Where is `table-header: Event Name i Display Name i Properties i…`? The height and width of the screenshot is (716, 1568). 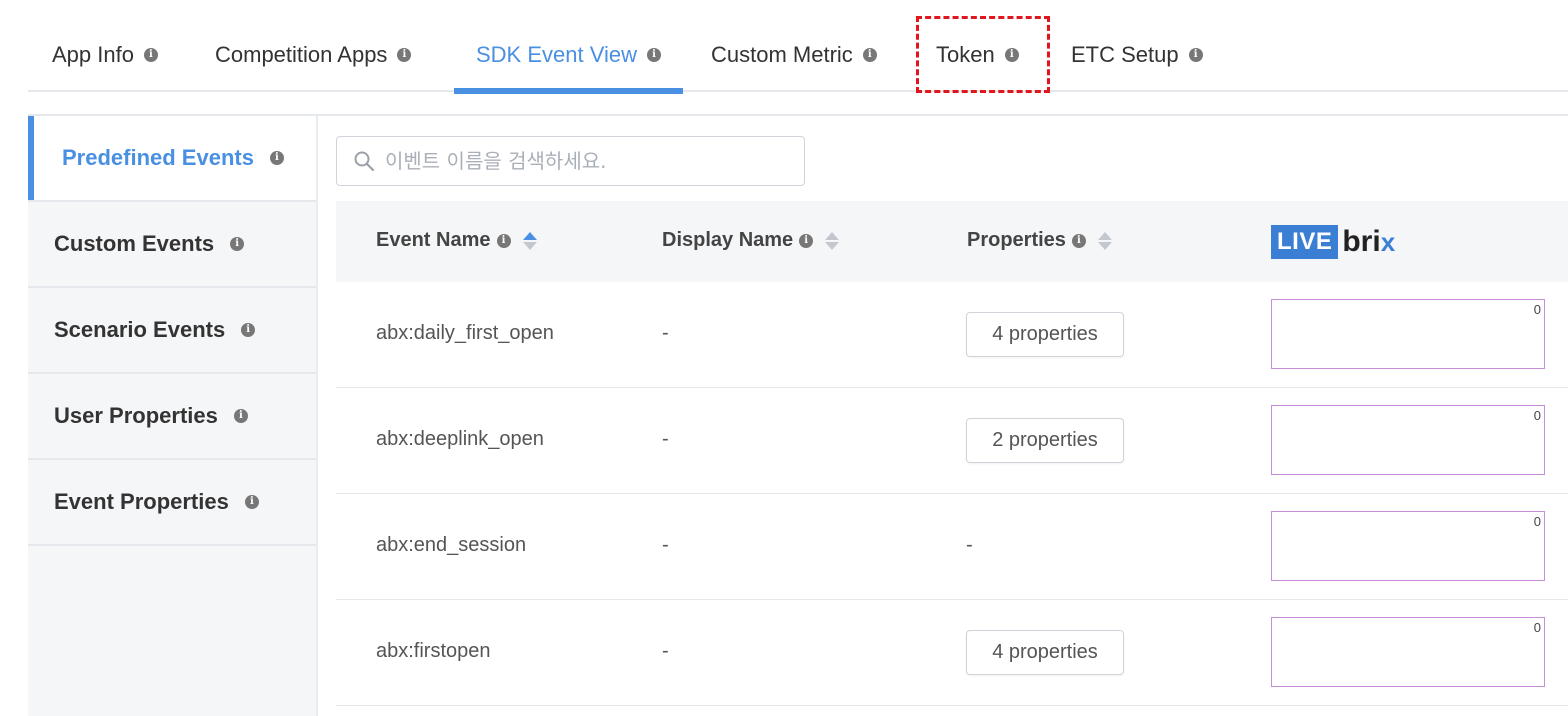
table-header: Event Name i Display Name i Properties i… is located at coordinates (952, 241).